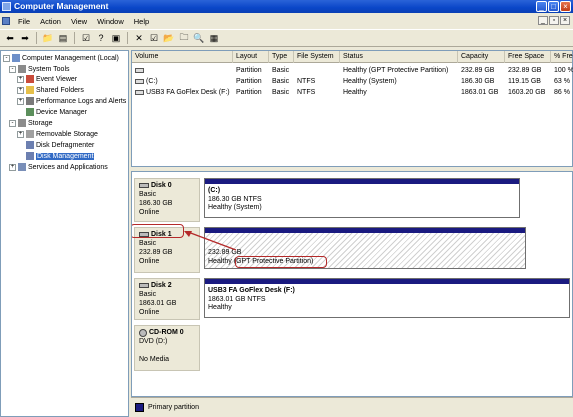  I want to click on volume-percent-free: 86 %, so click(562, 92).